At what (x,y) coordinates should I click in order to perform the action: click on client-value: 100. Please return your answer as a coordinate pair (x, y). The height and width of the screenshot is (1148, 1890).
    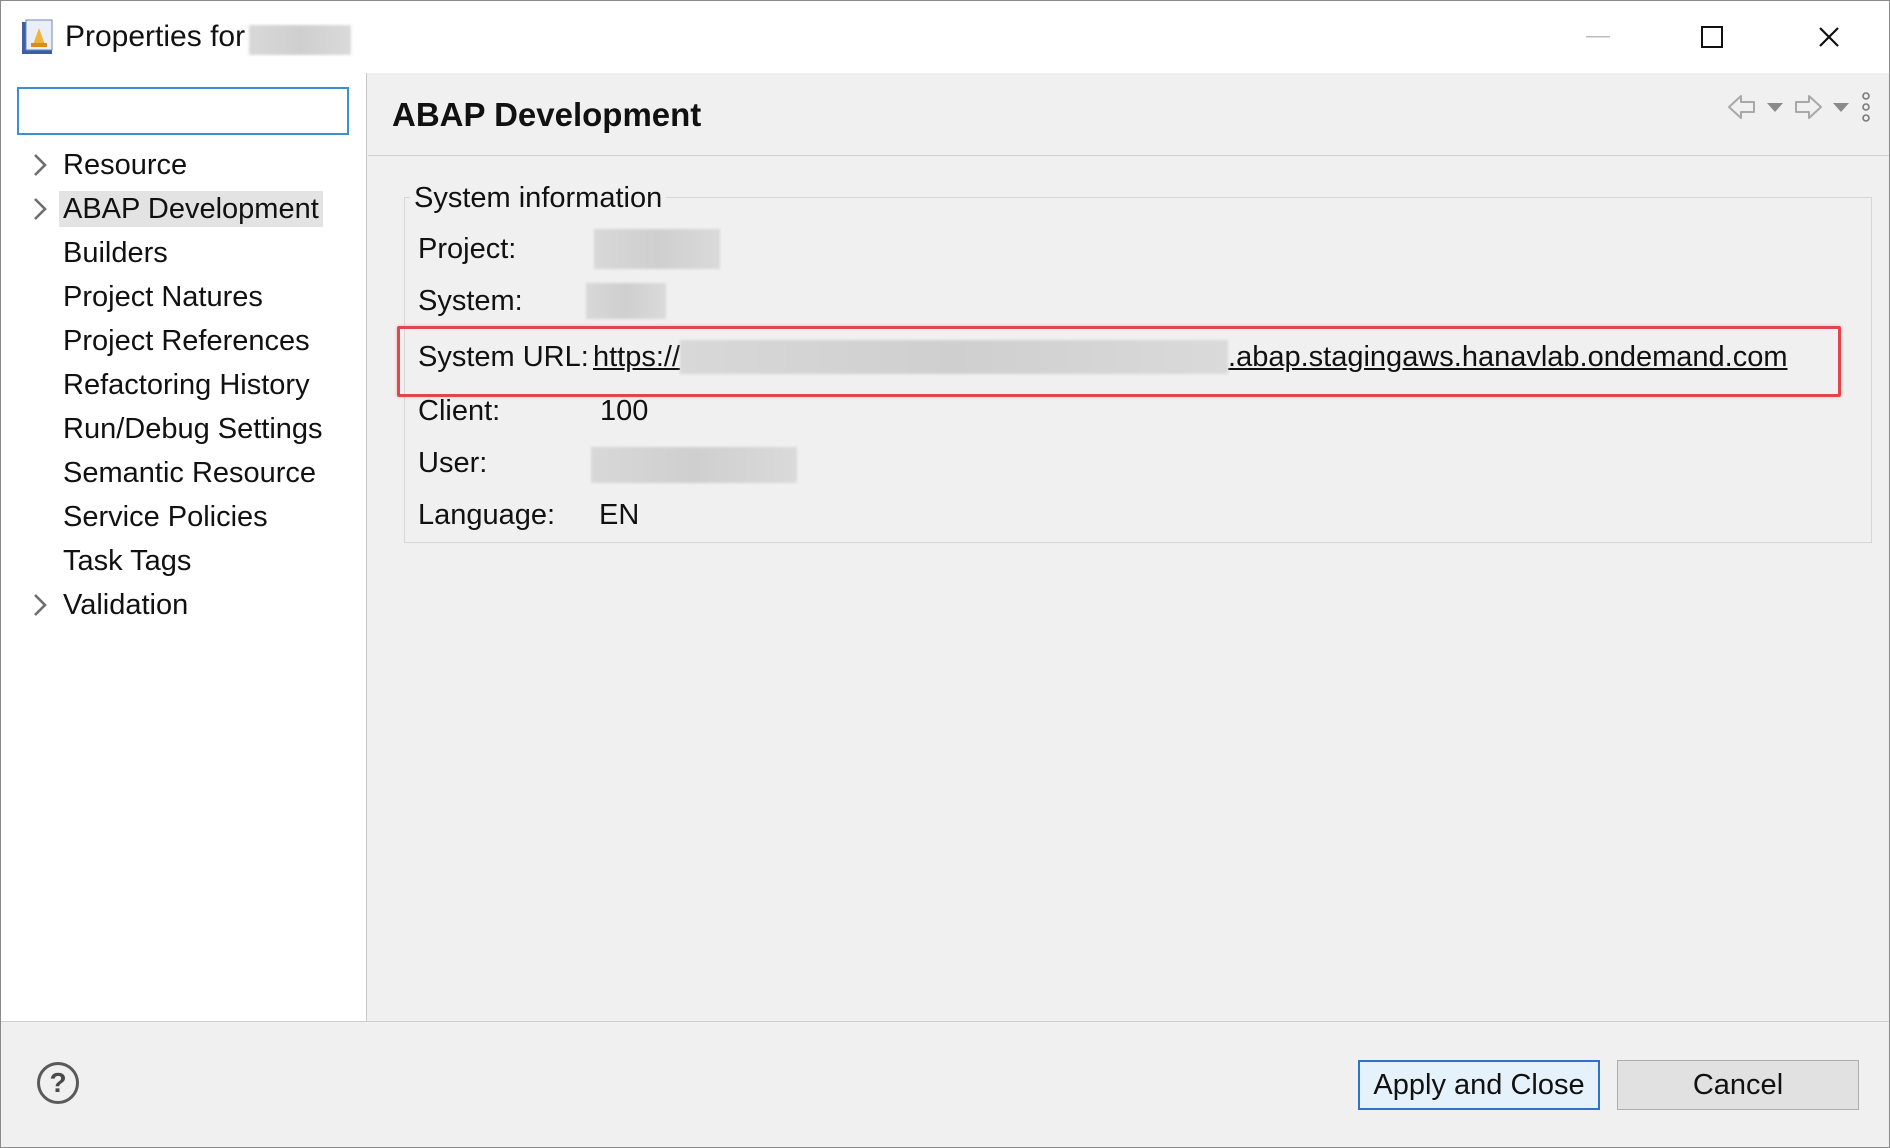
    Looking at the image, I should click on (624, 411).